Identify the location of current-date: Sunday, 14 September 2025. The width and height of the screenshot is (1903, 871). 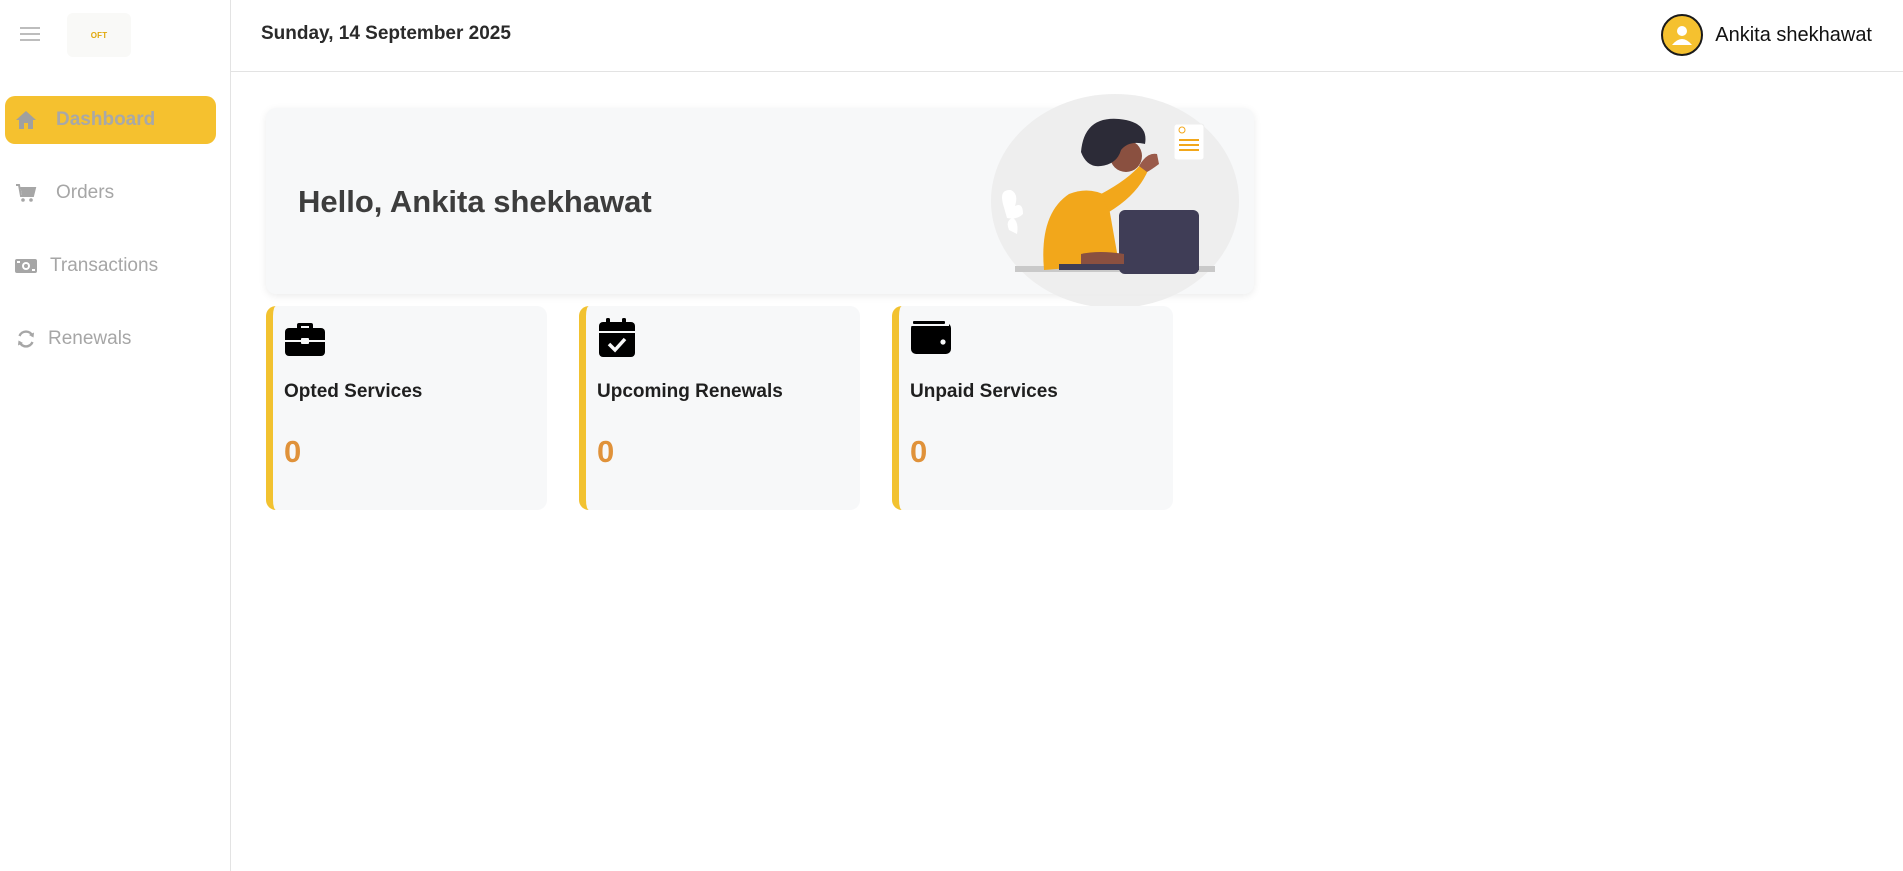
(386, 33).